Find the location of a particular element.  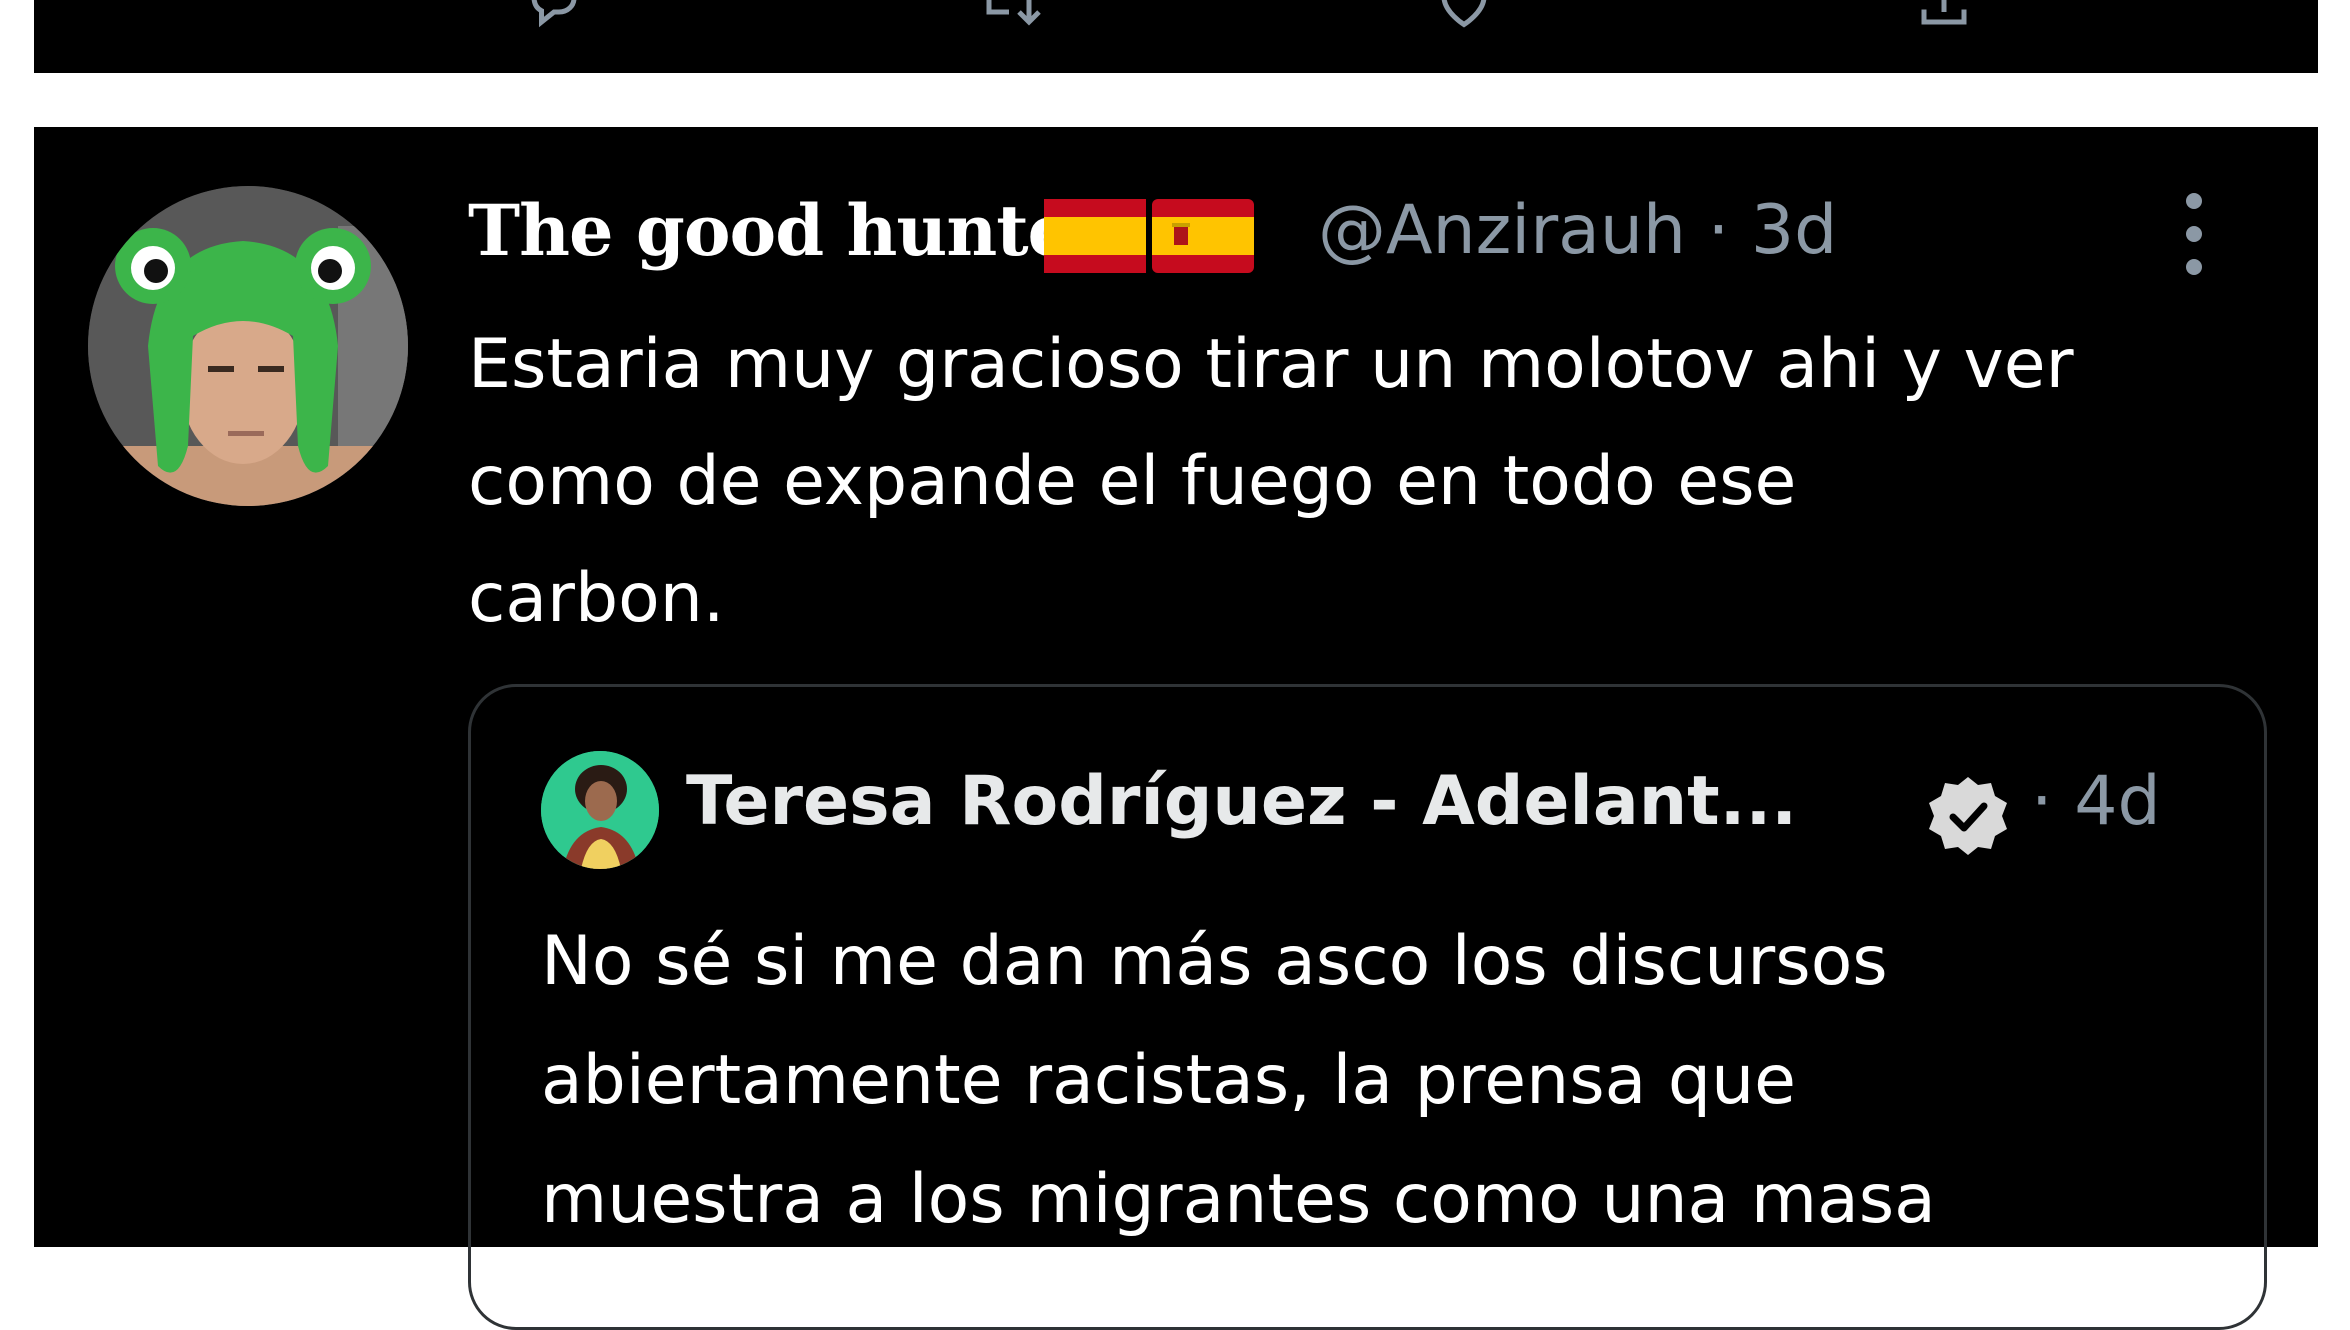

like-icon is located at coordinates (1464, 16).